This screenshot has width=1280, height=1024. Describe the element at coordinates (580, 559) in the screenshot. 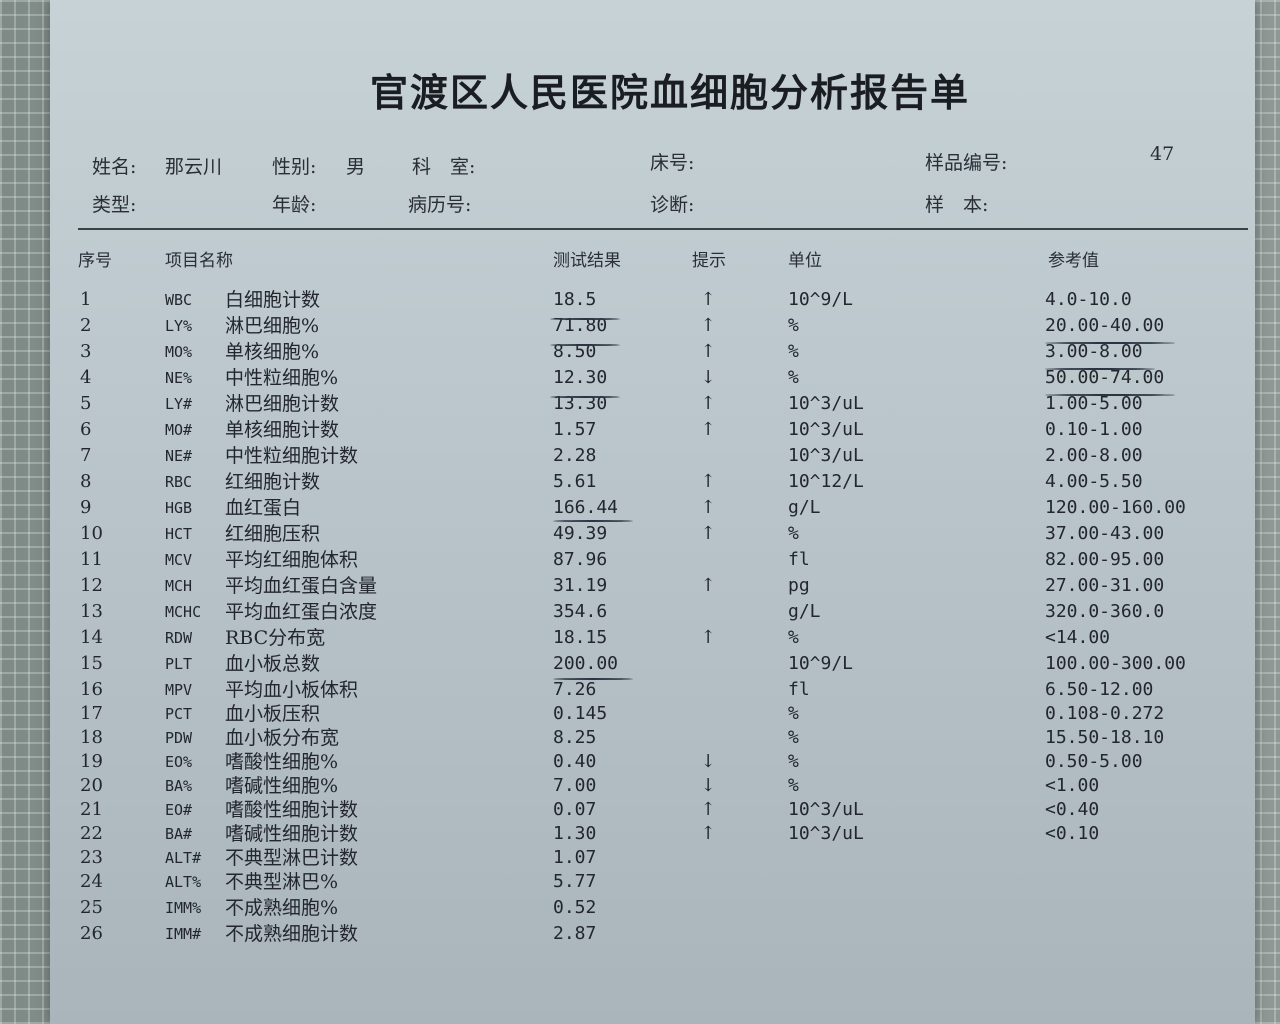

I see `test-result: 87.96` at that location.